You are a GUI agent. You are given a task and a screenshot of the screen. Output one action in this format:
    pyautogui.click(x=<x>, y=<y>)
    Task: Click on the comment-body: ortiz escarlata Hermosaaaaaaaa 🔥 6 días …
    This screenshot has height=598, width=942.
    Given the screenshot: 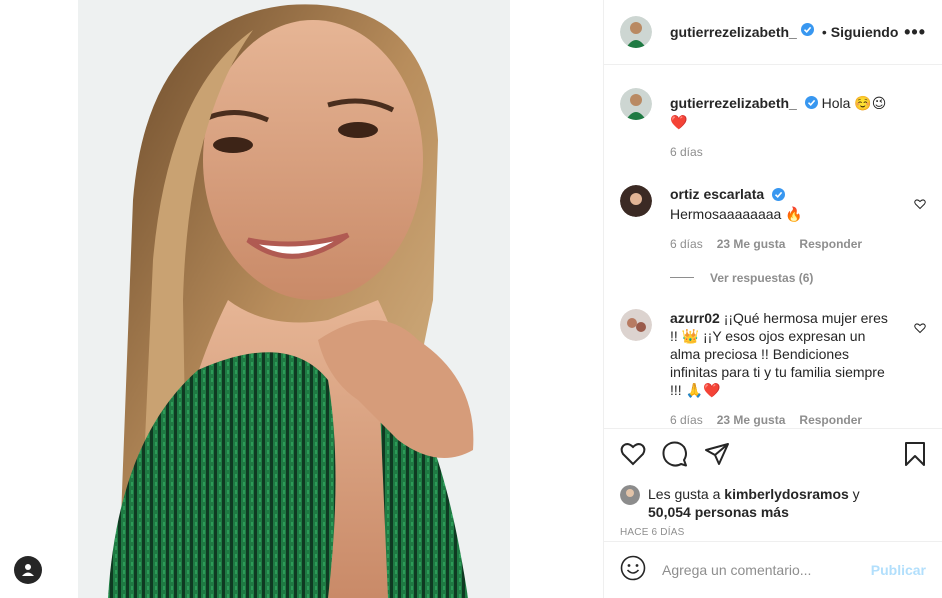 What is the action you would take?
    pyautogui.click(x=798, y=218)
    